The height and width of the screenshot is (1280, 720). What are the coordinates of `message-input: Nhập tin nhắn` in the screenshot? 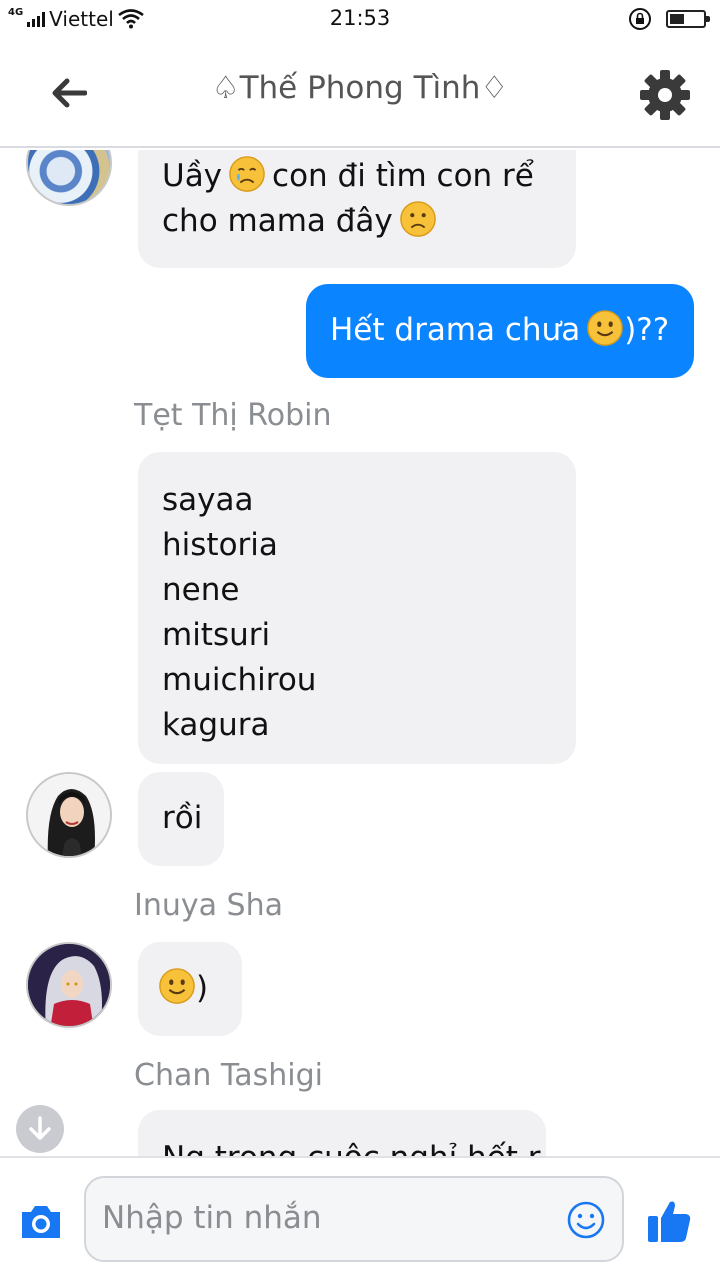 It's located at (354, 1219).